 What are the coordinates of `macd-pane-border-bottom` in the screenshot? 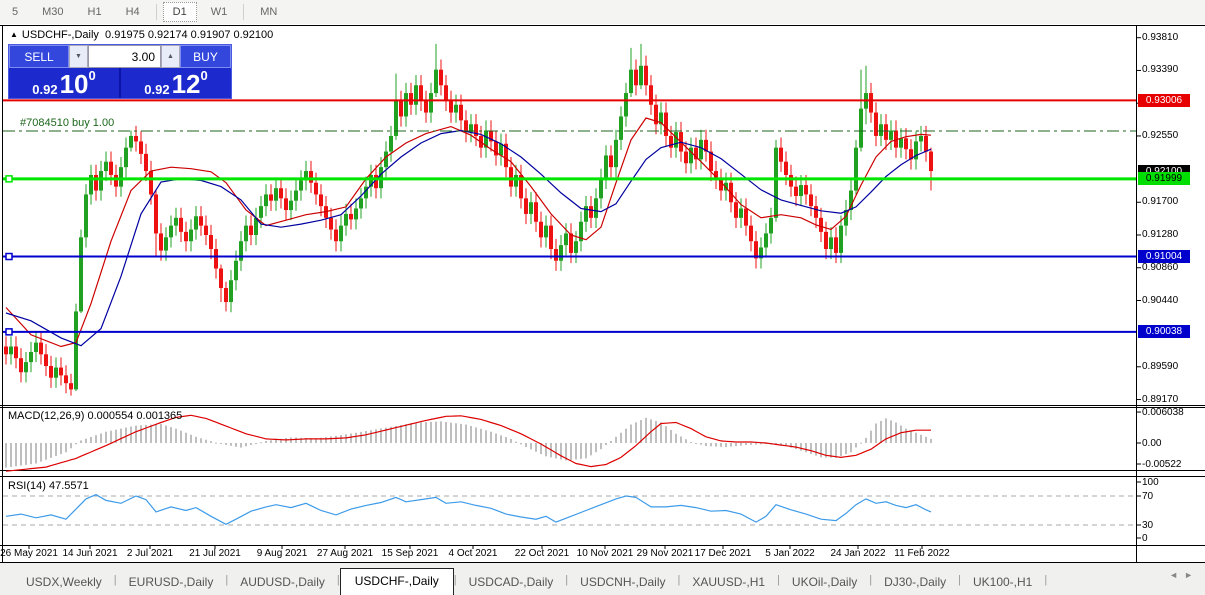 It's located at (602, 470).